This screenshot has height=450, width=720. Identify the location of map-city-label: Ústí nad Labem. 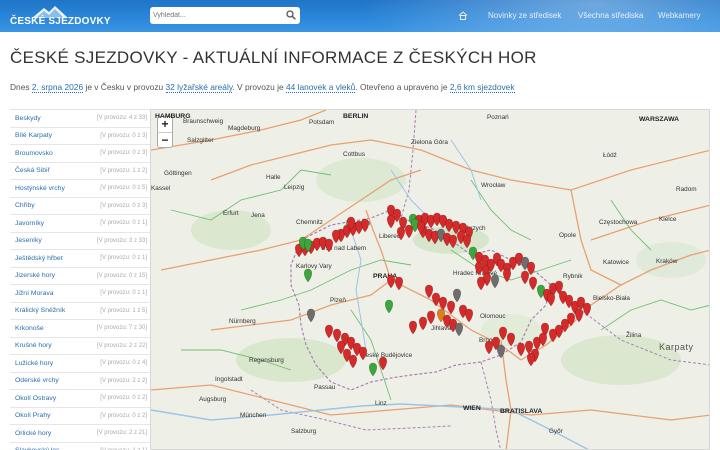
(344, 248).